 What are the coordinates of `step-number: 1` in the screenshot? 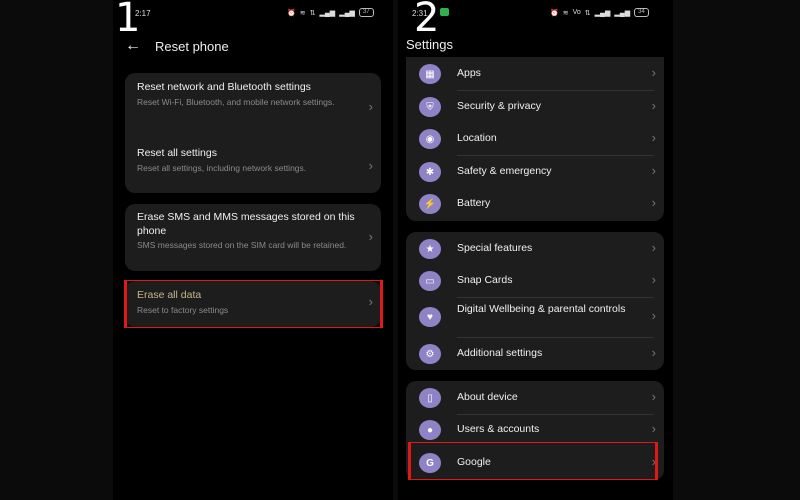 It's located at (128, 20).